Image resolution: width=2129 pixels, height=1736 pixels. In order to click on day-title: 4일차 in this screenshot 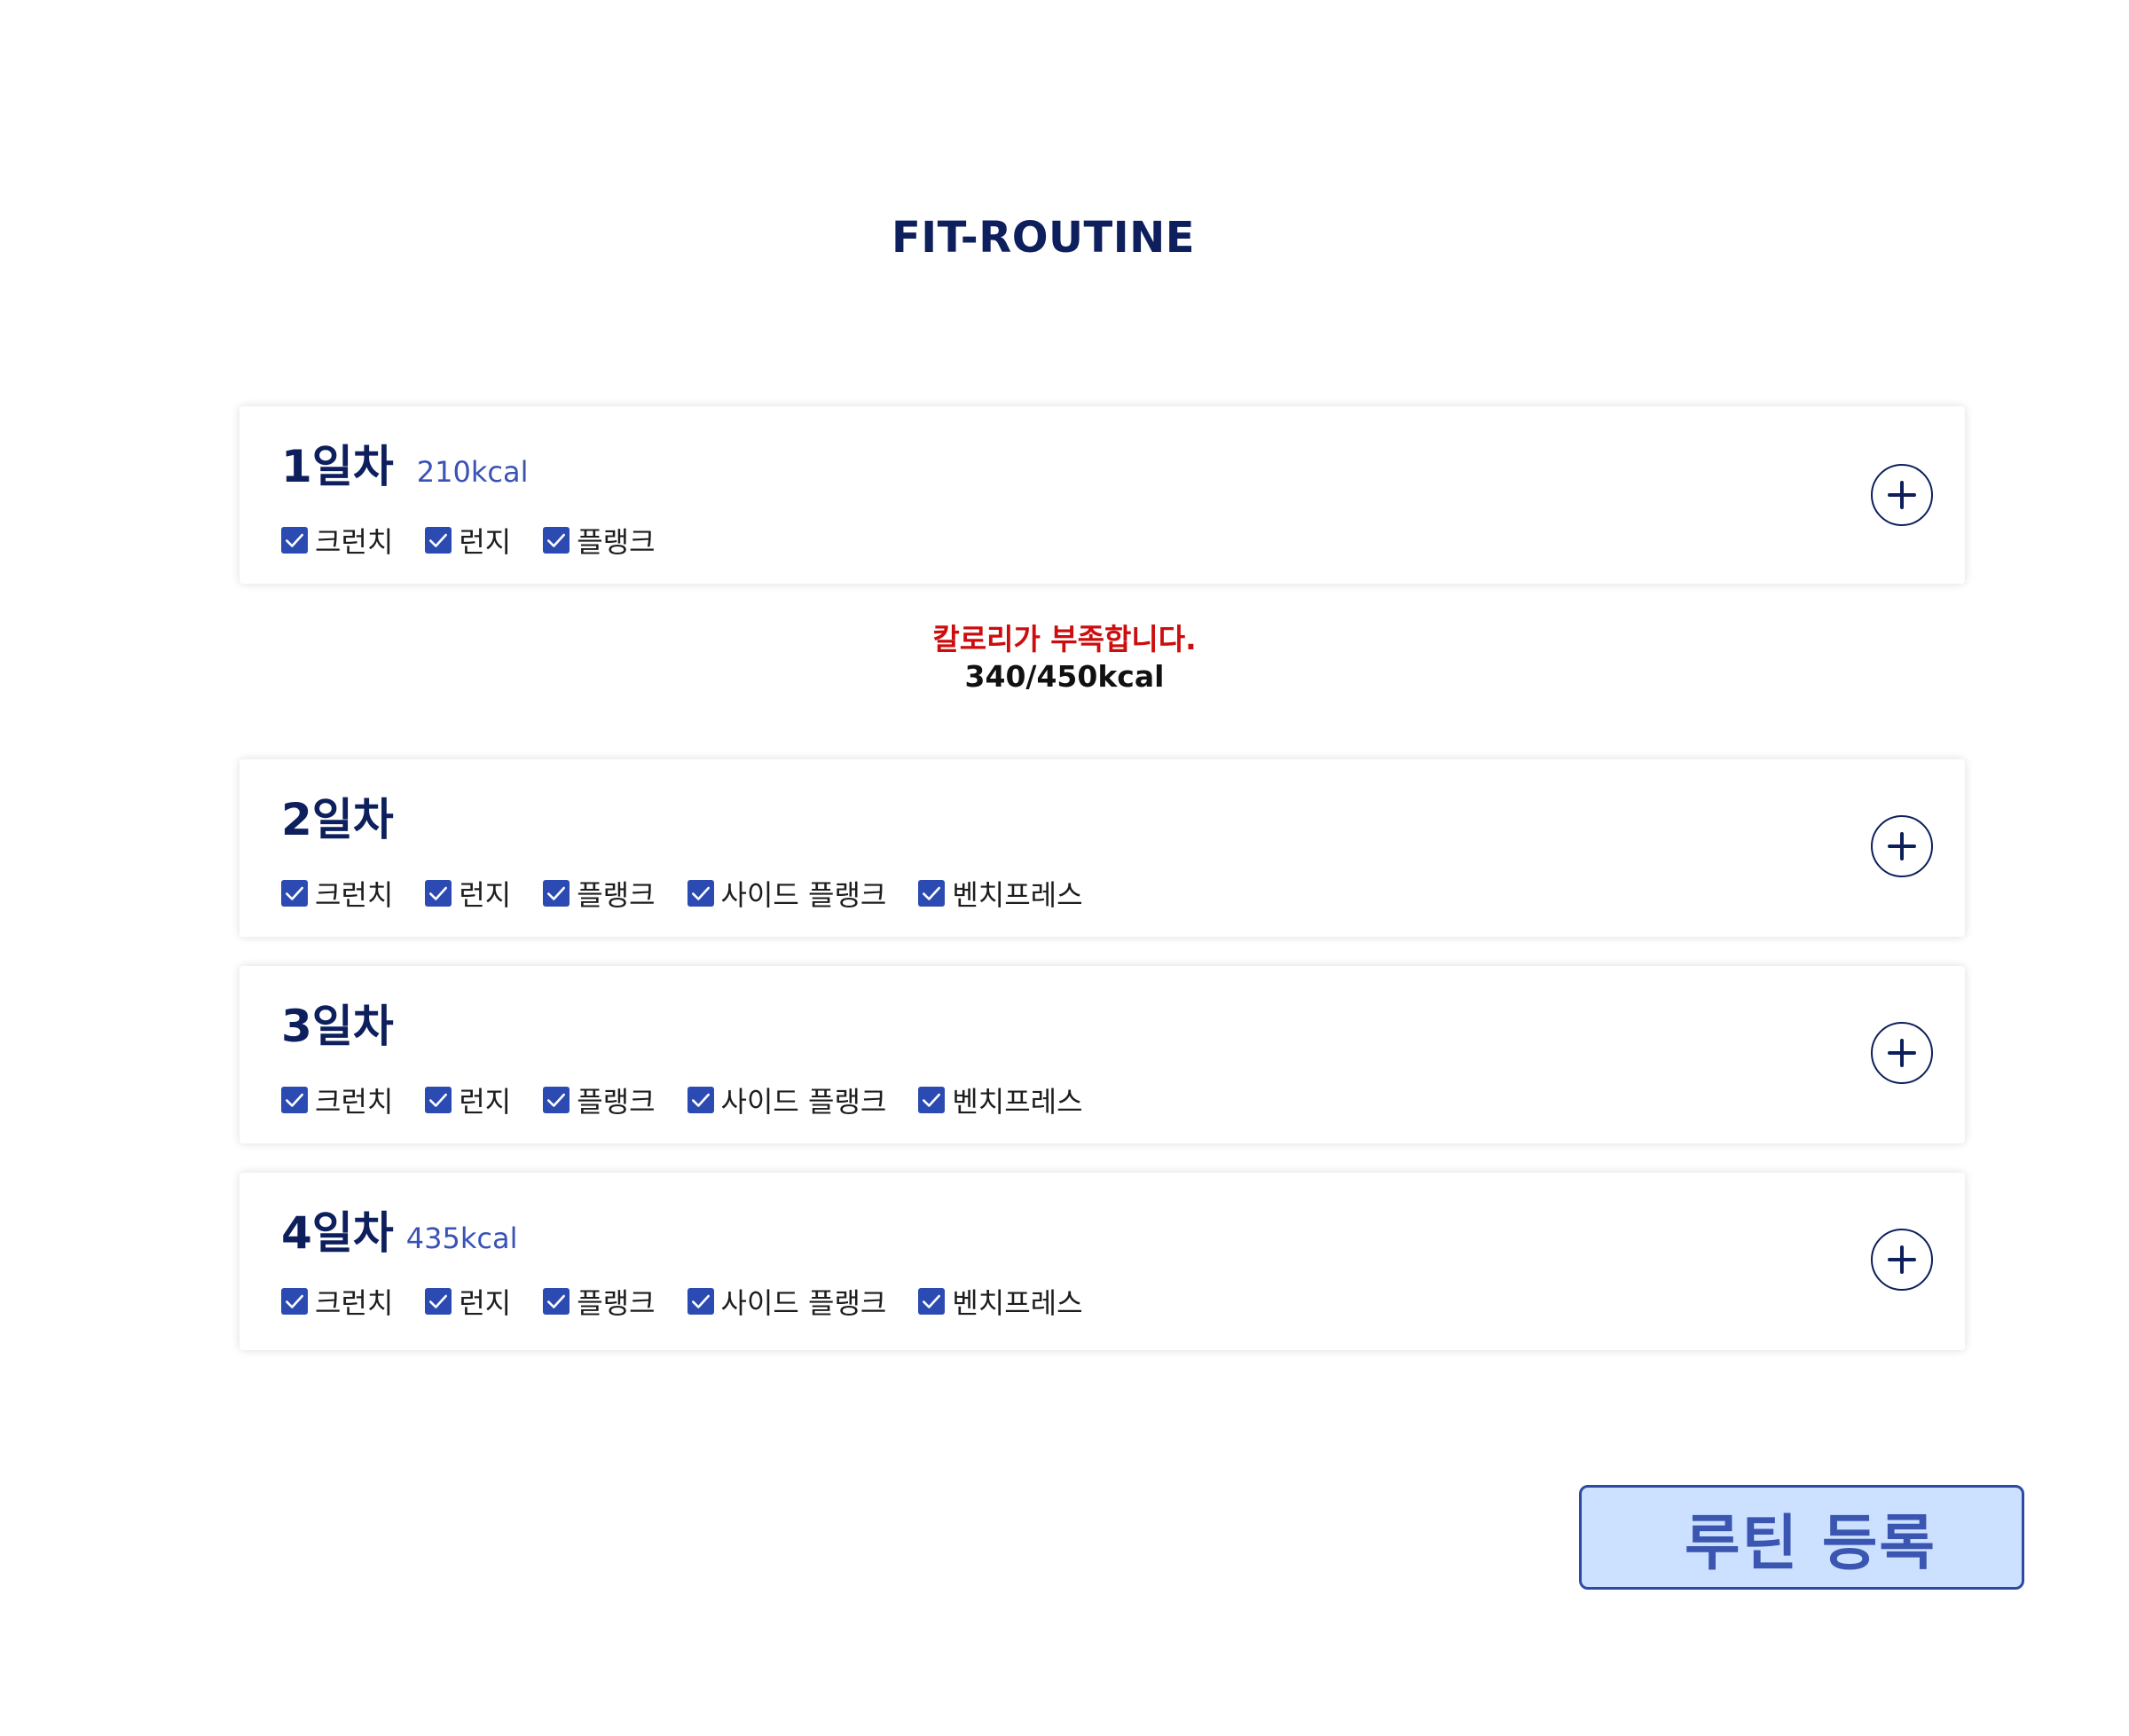, I will do `click(338, 1233)`.